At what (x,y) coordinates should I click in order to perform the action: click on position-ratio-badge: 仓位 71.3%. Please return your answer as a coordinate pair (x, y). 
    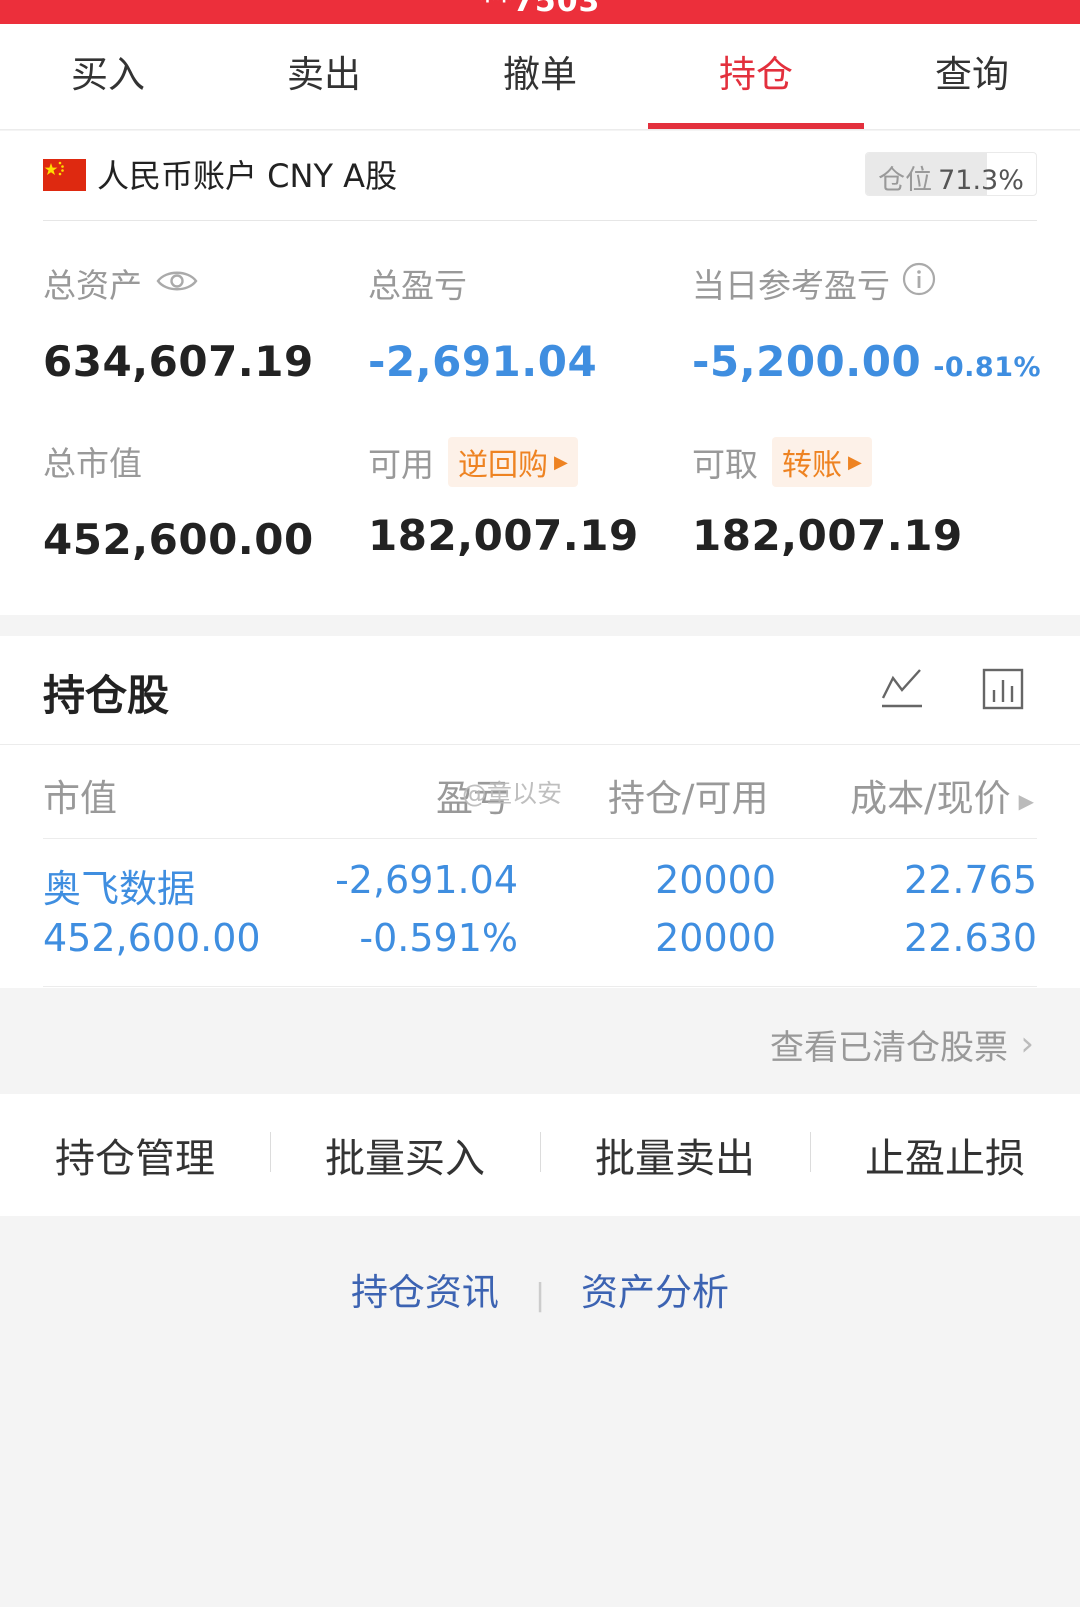
    Looking at the image, I should click on (951, 174).